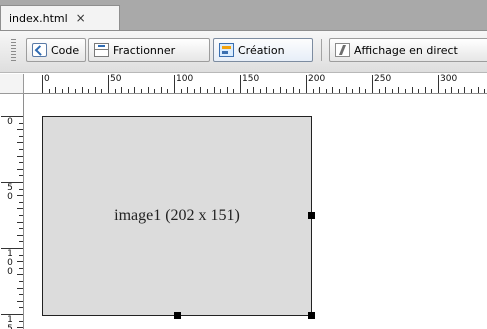 The width and height of the screenshot is (487, 329). Describe the element at coordinates (342, 50) in the screenshot. I see `live-view-icon` at that location.